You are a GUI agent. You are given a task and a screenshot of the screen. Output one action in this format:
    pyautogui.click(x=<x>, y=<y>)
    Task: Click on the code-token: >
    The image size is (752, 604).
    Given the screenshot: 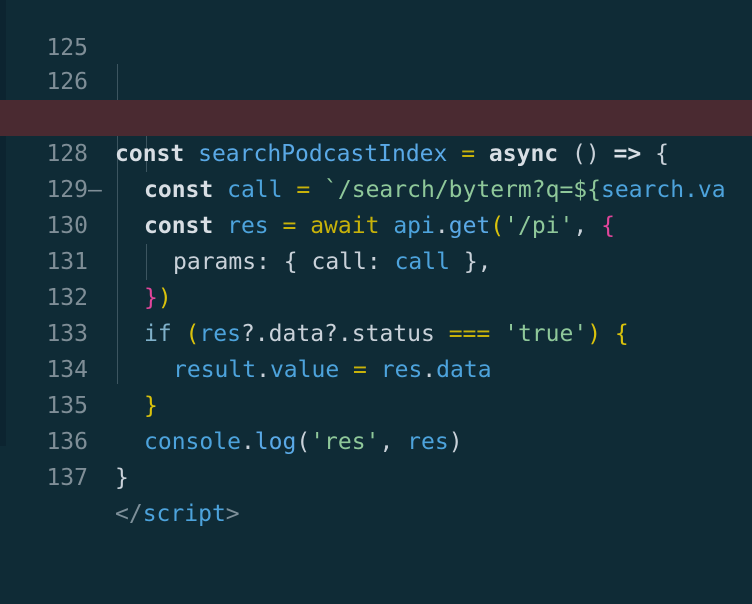 What is the action you would take?
    pyautogui.click(x=232, y=514)
    